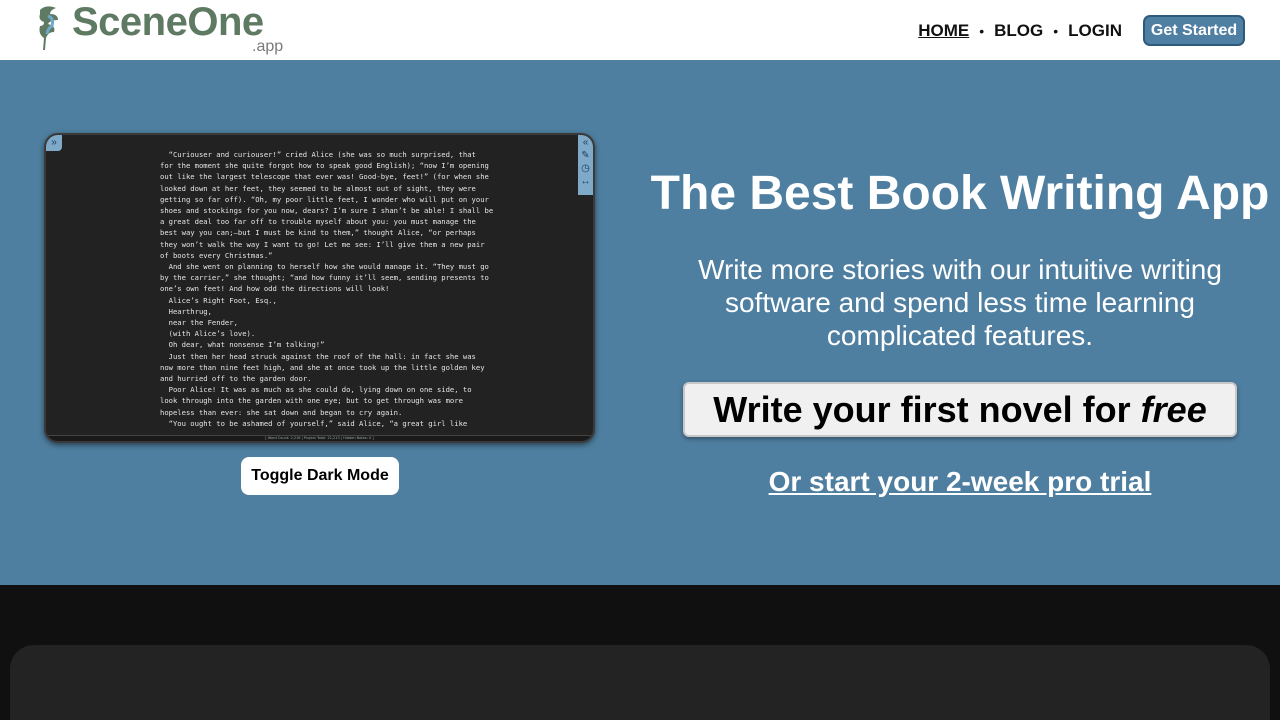 Image resolution: width=1280 pixels, height=720 pixels. I want to click on feature-card, so click(640, 682).